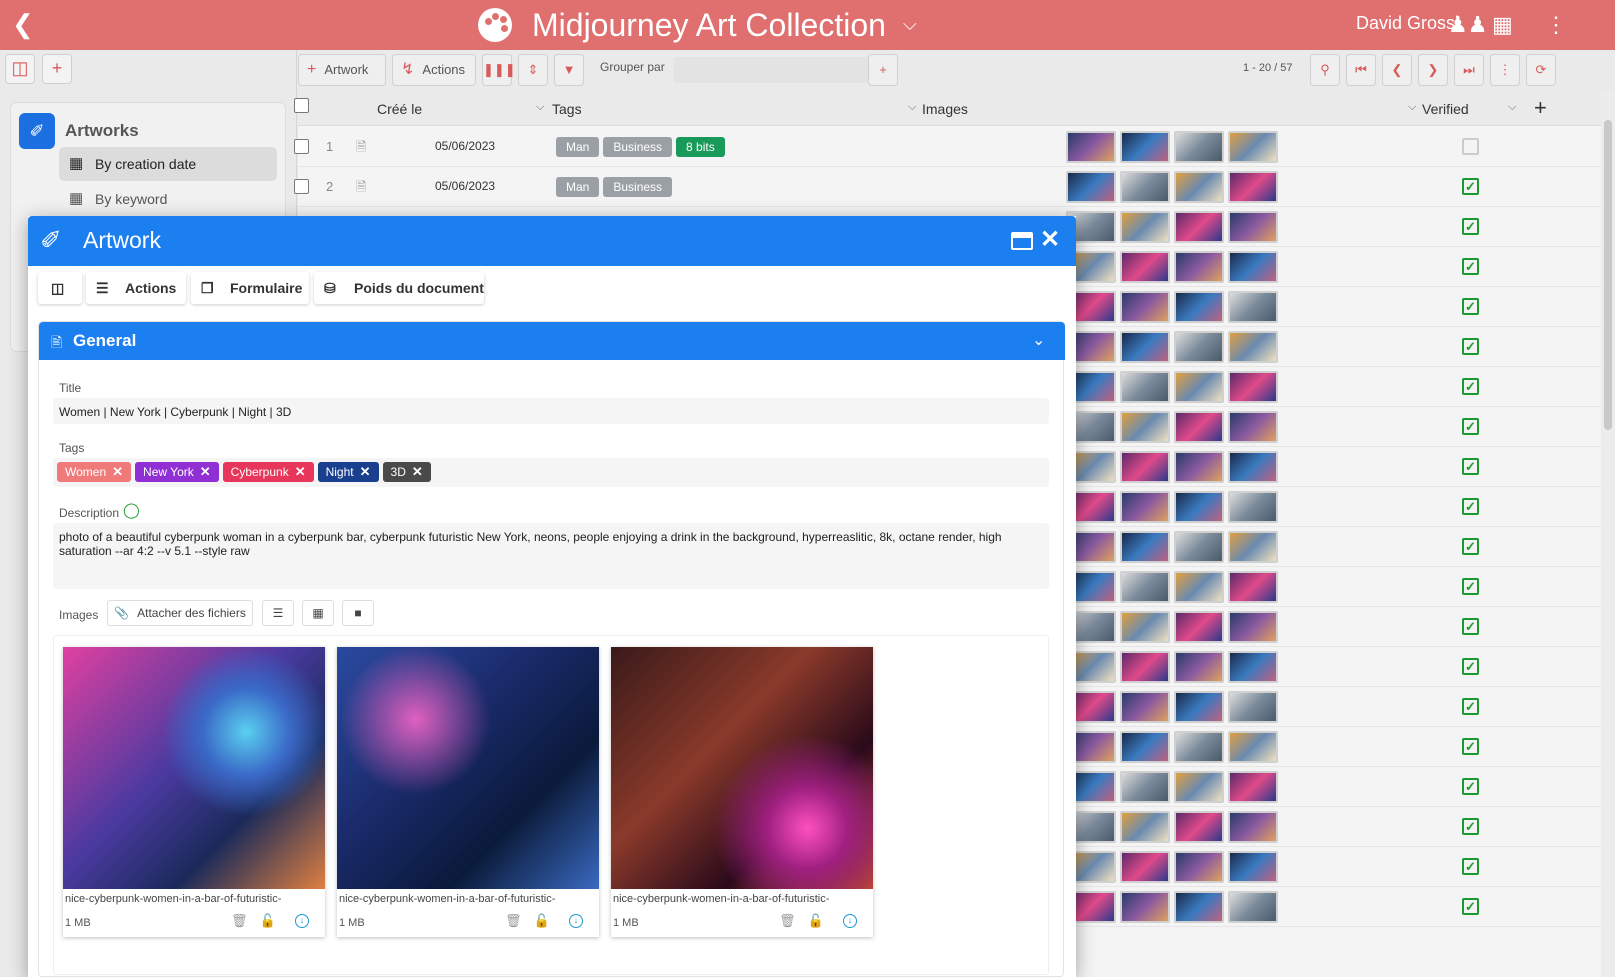 The width and height of the screenshot is (1615, 977). Describe the element at coordinates (406, 472) in the screenshot. I see `tag-chip: 3D ✕` at that location.